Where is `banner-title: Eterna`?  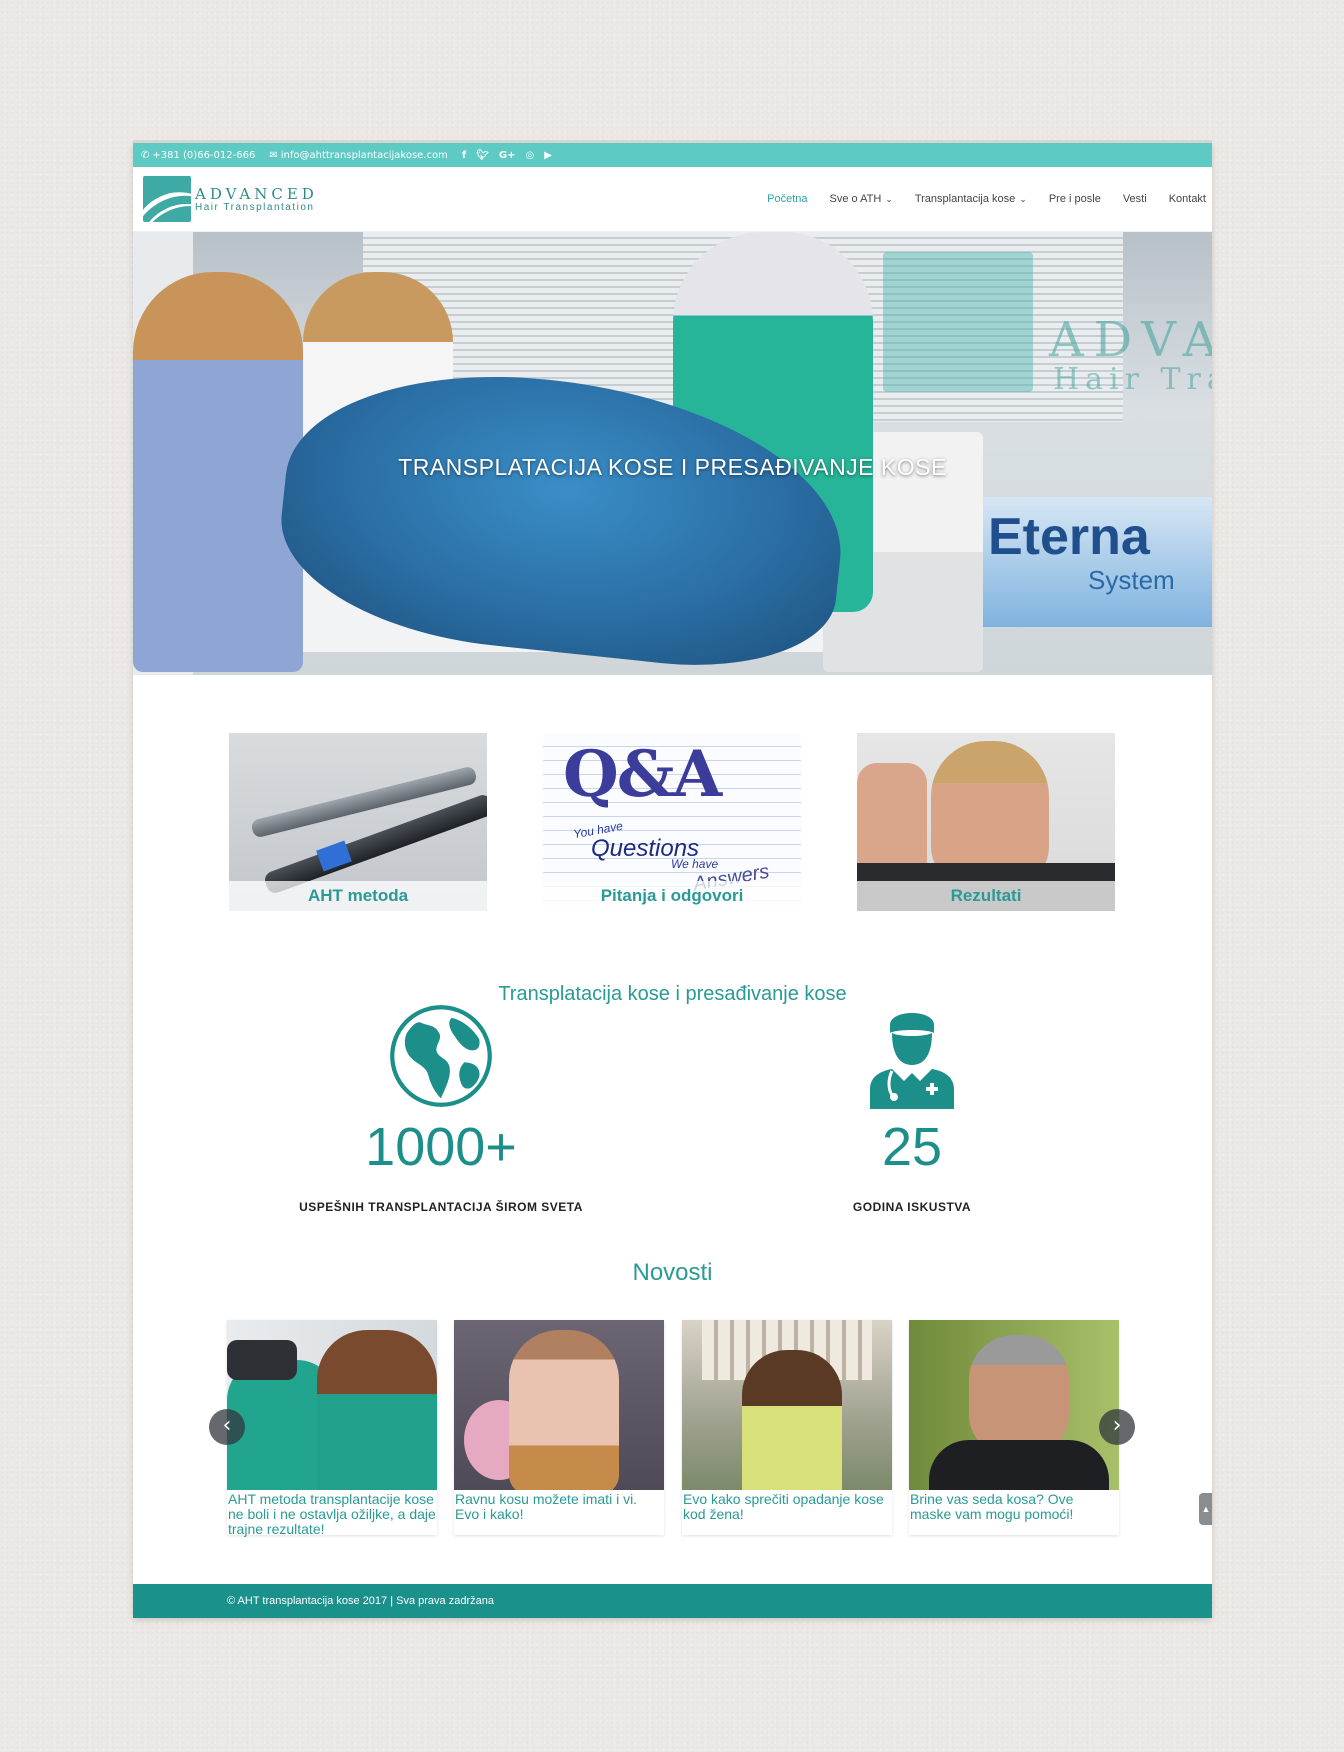 banner-title: Eterna is located at coordinates (1069, 537).